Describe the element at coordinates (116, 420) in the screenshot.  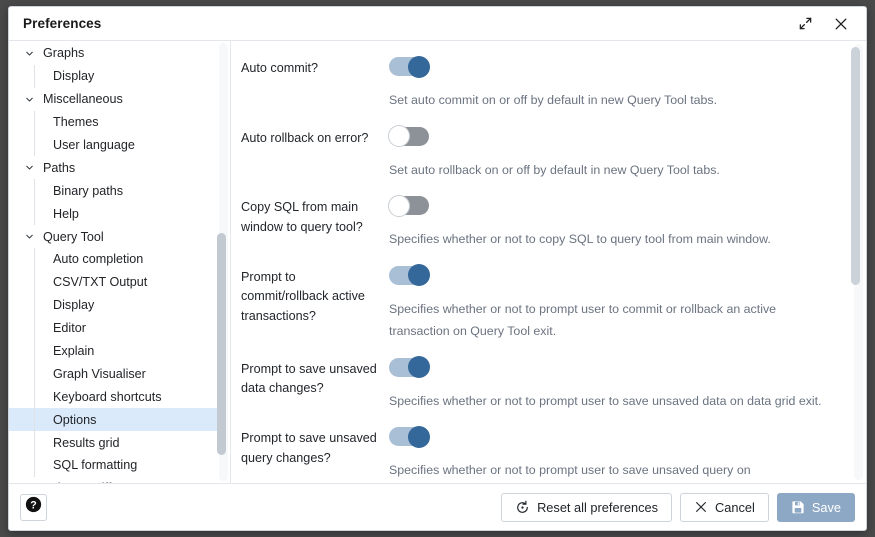
I see `sidebar-item-options: Options` at that location.